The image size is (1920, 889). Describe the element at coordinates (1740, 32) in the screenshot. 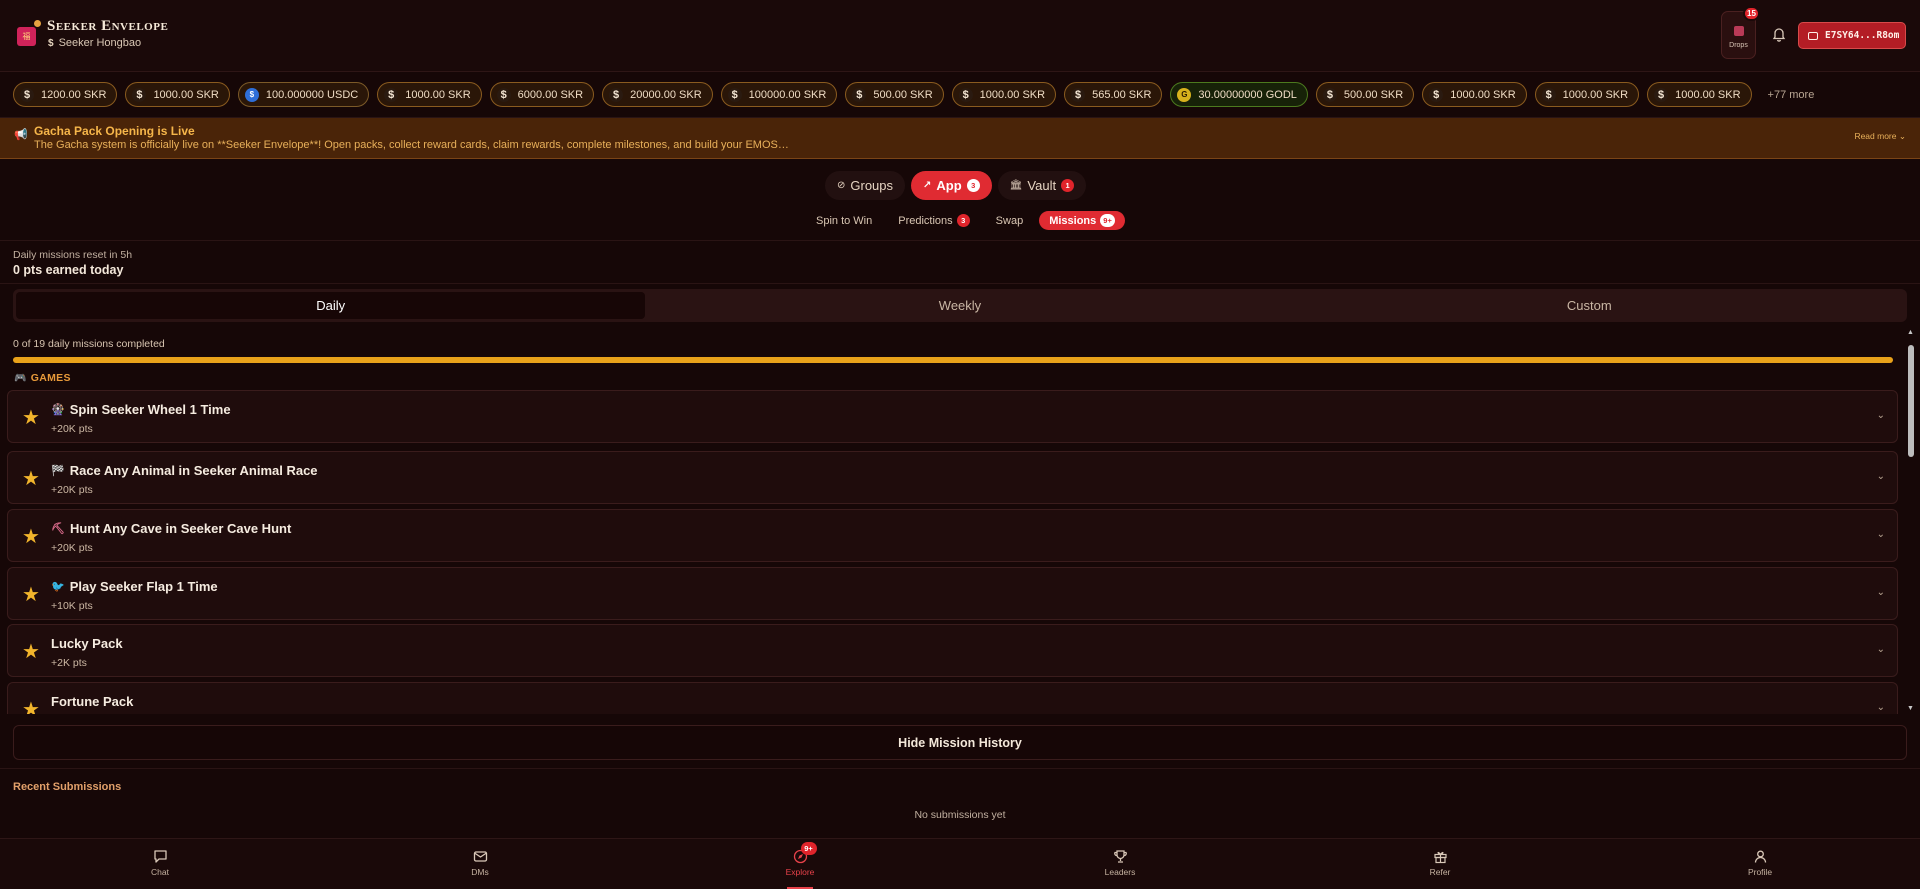

I see `drops-button: Drops 15` at that location.